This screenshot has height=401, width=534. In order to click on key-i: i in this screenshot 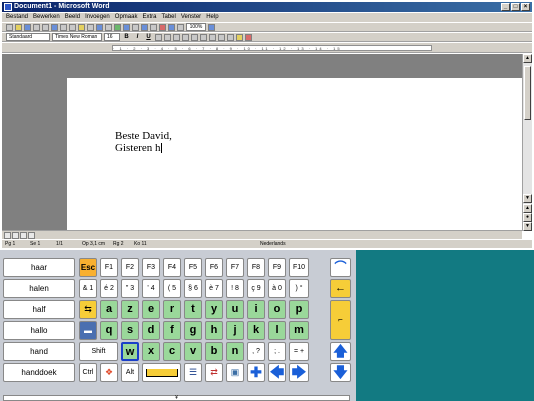, I will do `click(256, 309)`.